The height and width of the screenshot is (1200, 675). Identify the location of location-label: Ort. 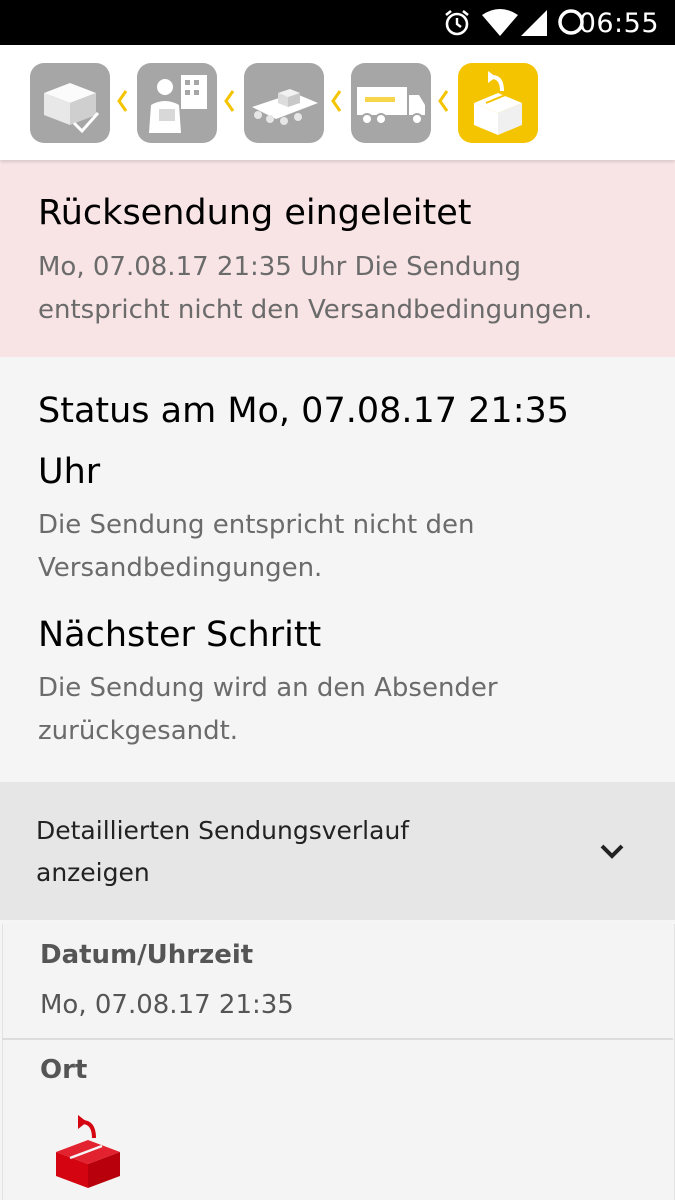
(64, 1070).